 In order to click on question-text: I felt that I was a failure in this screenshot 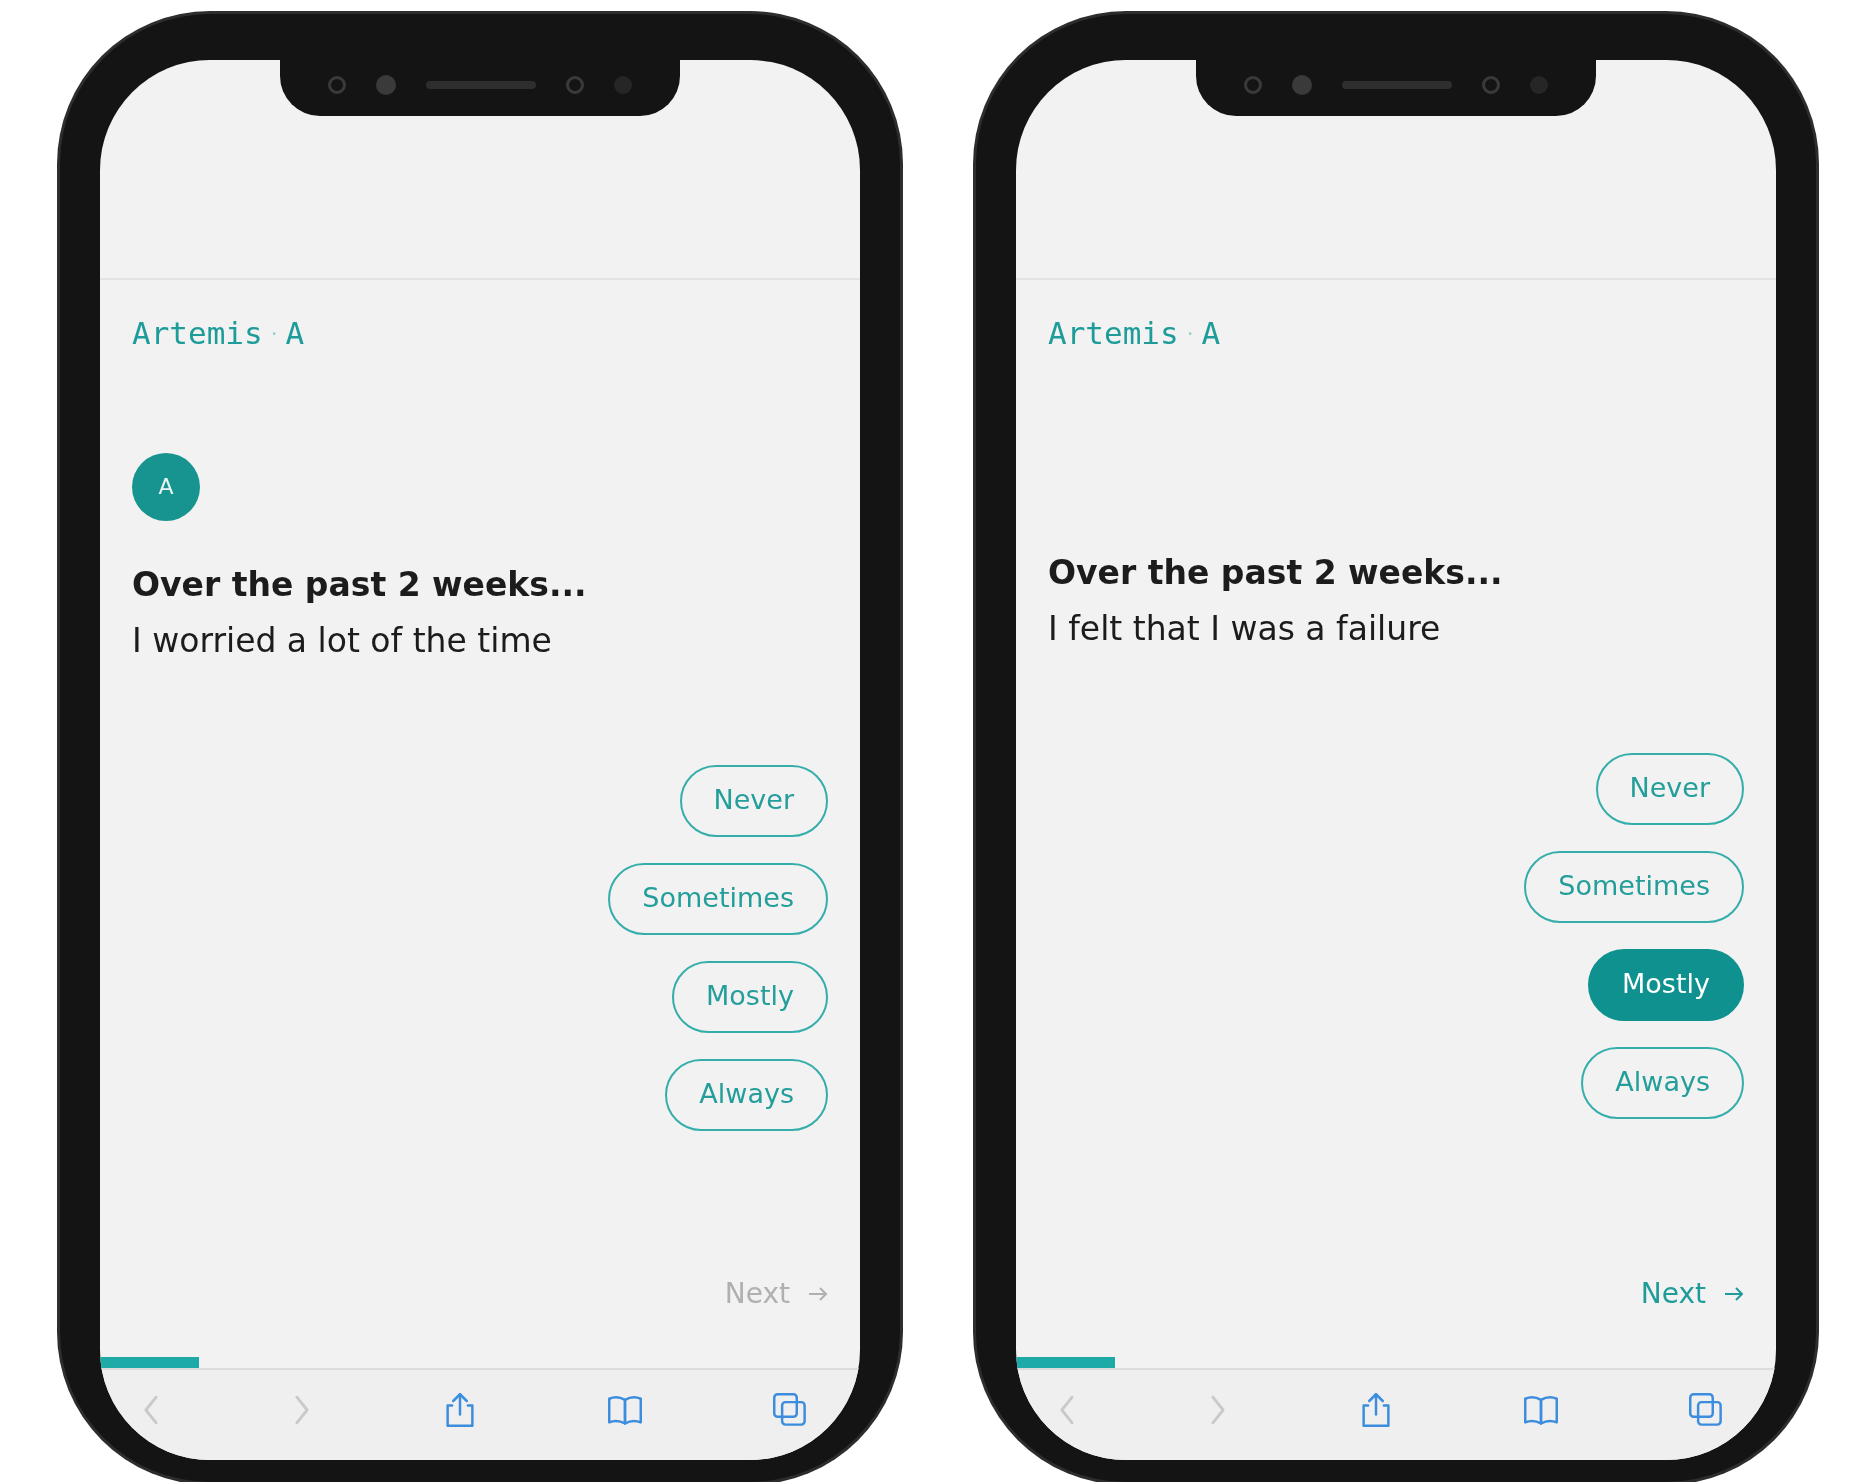, I will do `click(1245, 628)`.